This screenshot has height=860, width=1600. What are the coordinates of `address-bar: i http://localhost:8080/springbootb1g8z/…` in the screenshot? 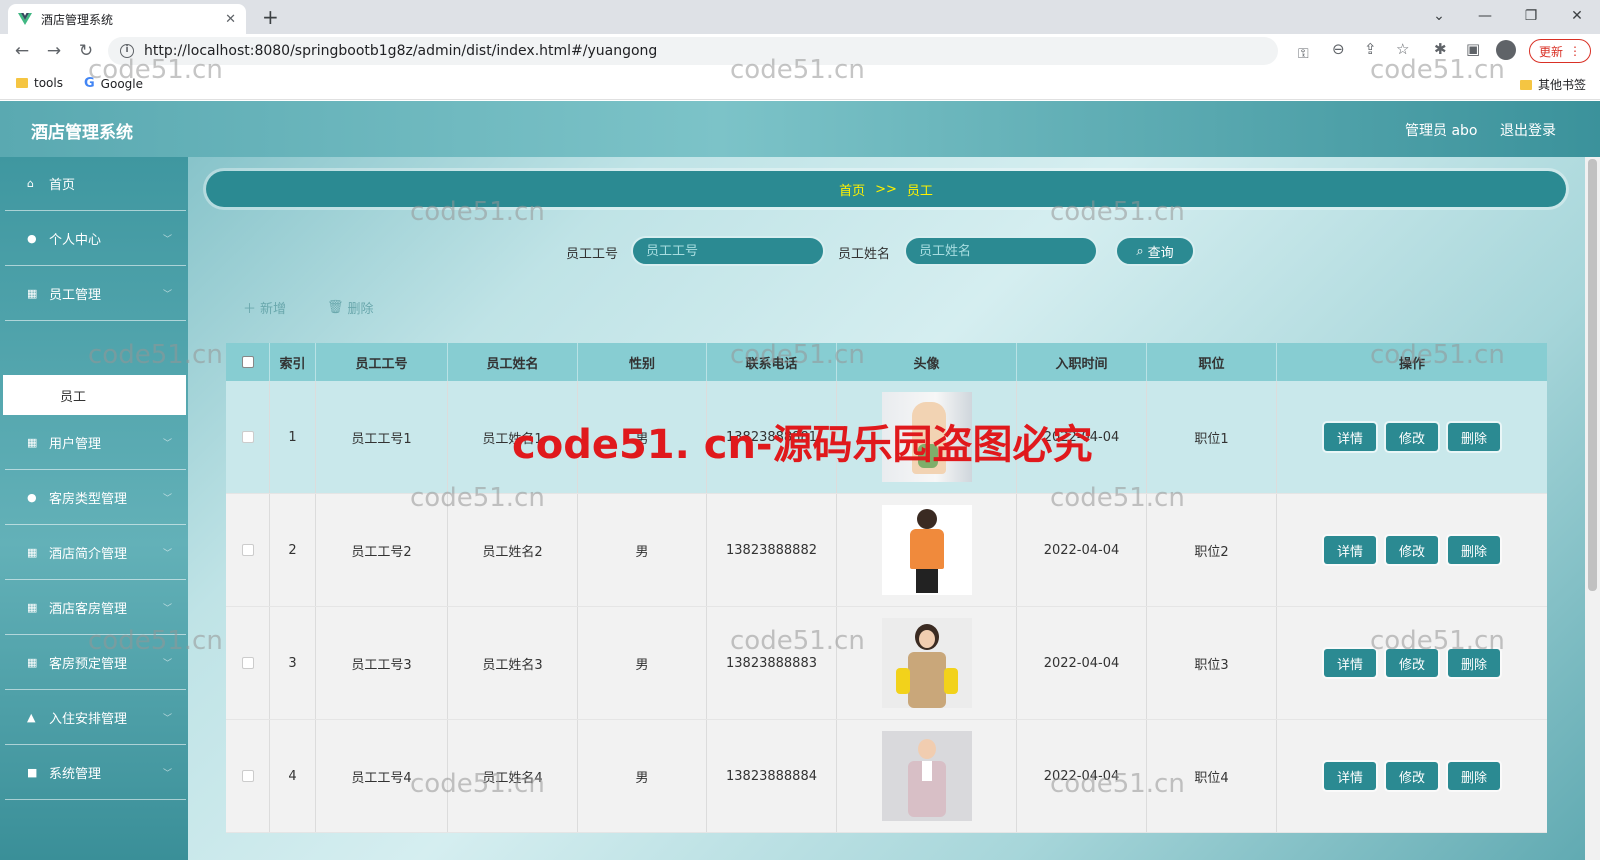 It's located at (708, 51).